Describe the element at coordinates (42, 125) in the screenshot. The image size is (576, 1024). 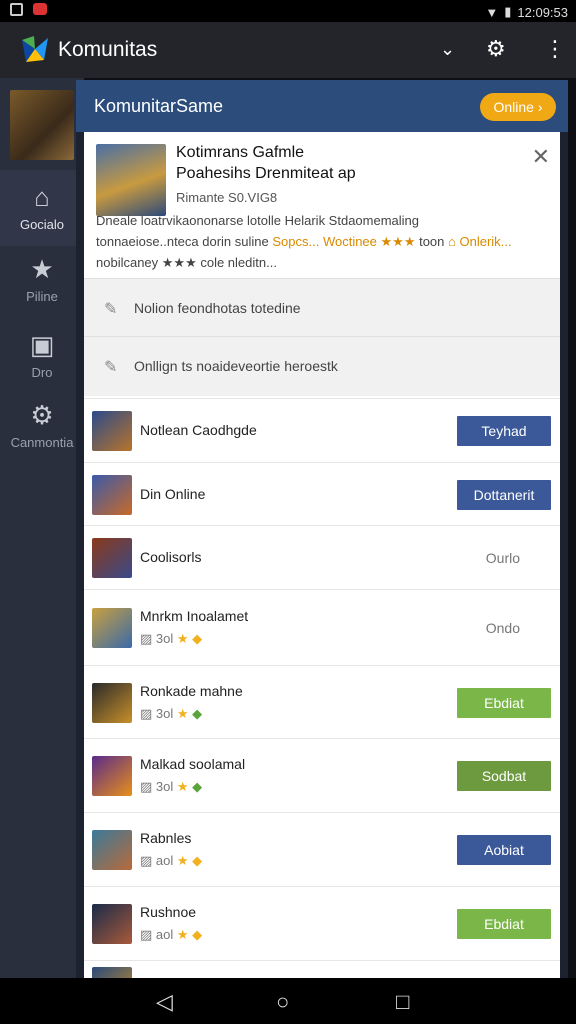
I see `avatar` at that location.